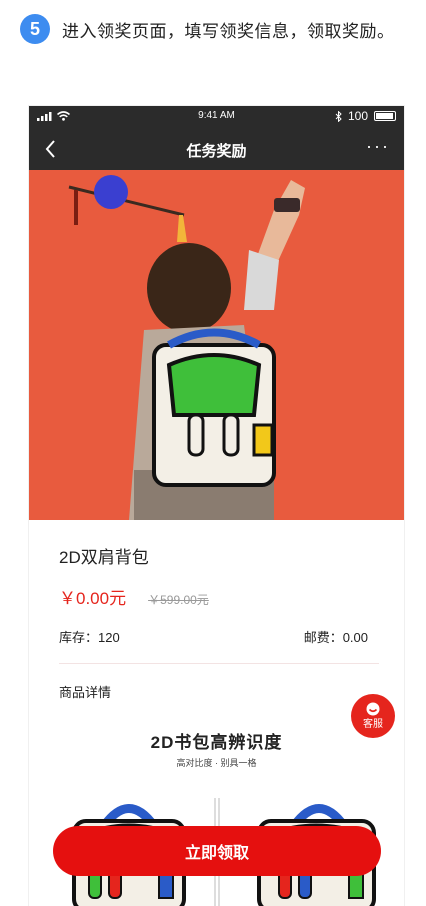 Image resolution: width=426 pixels, height=906 pixels. I want to click on bluetooth-icon, so click(338, 116).